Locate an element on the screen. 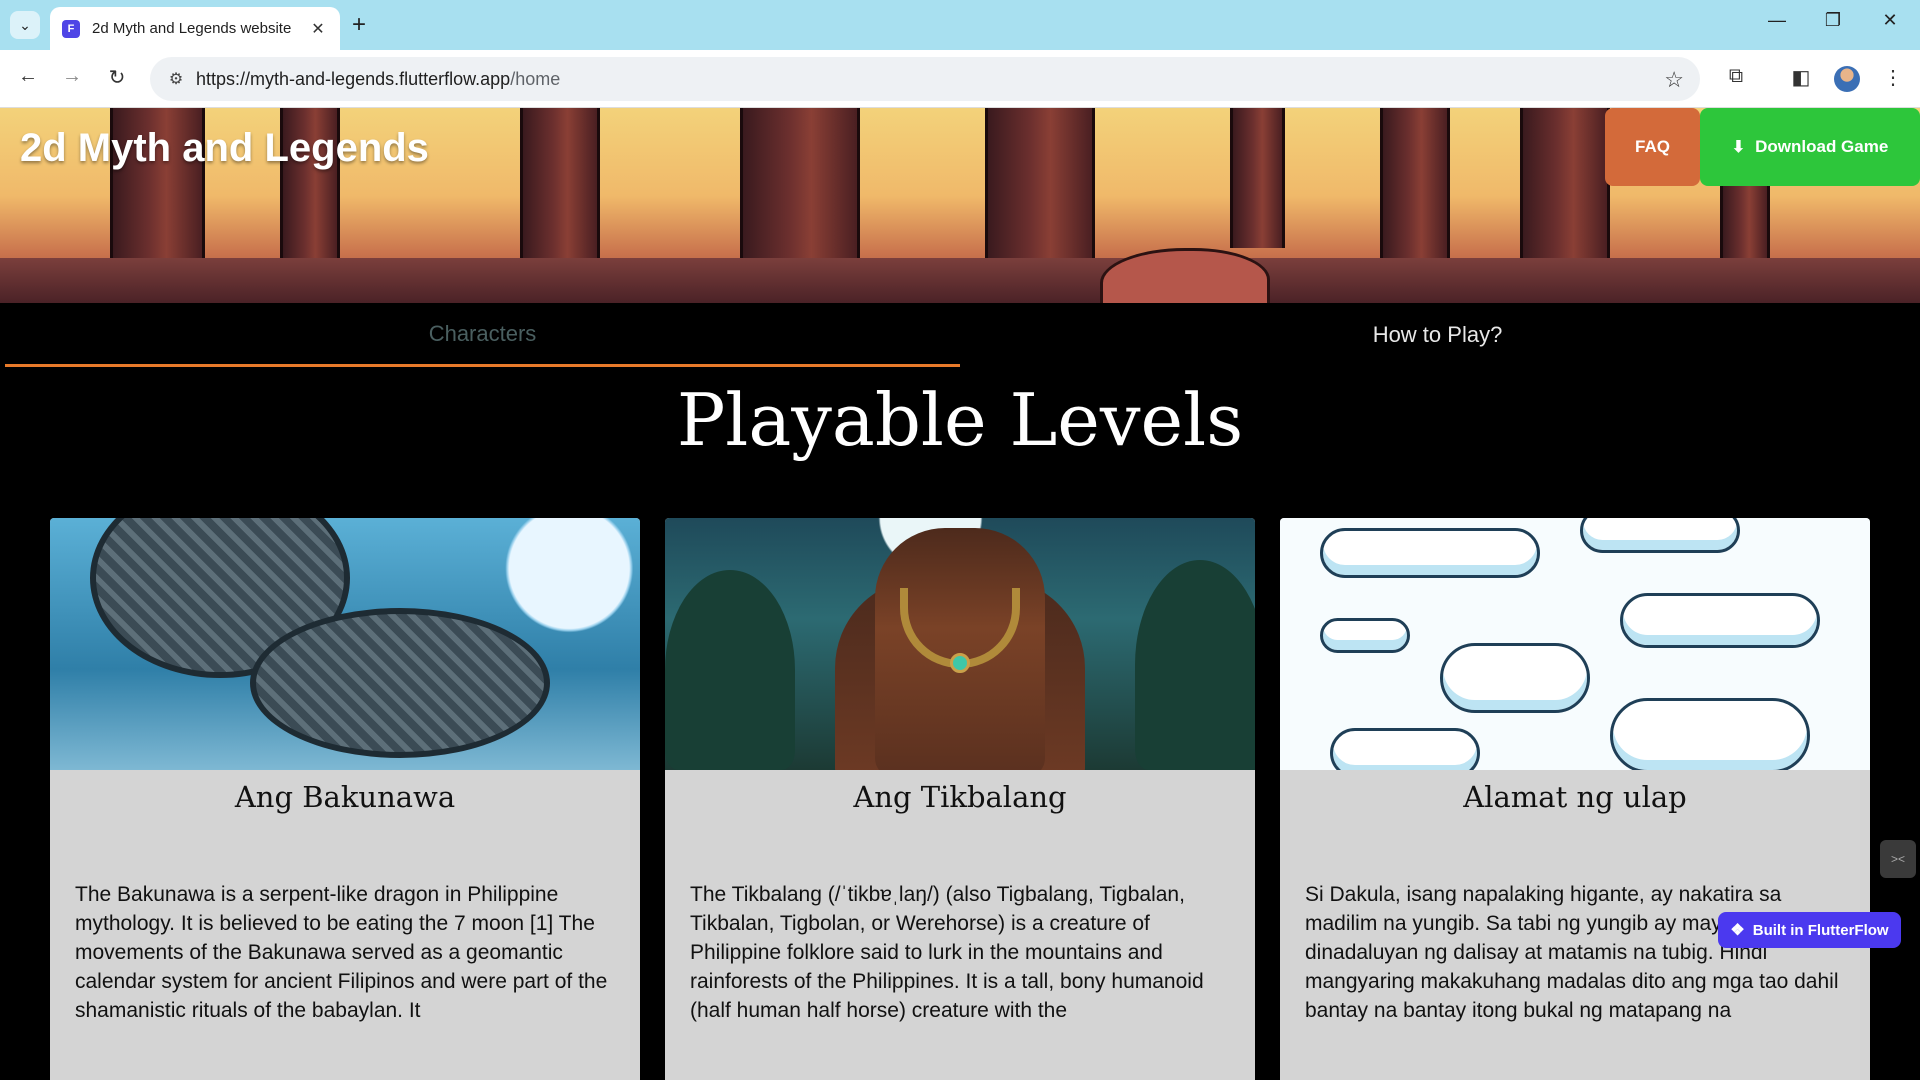 Image resolution: width=1920 pixels, height=1080 pixels. close-window-icon: ✕ is located at coordinates (1890, 20).